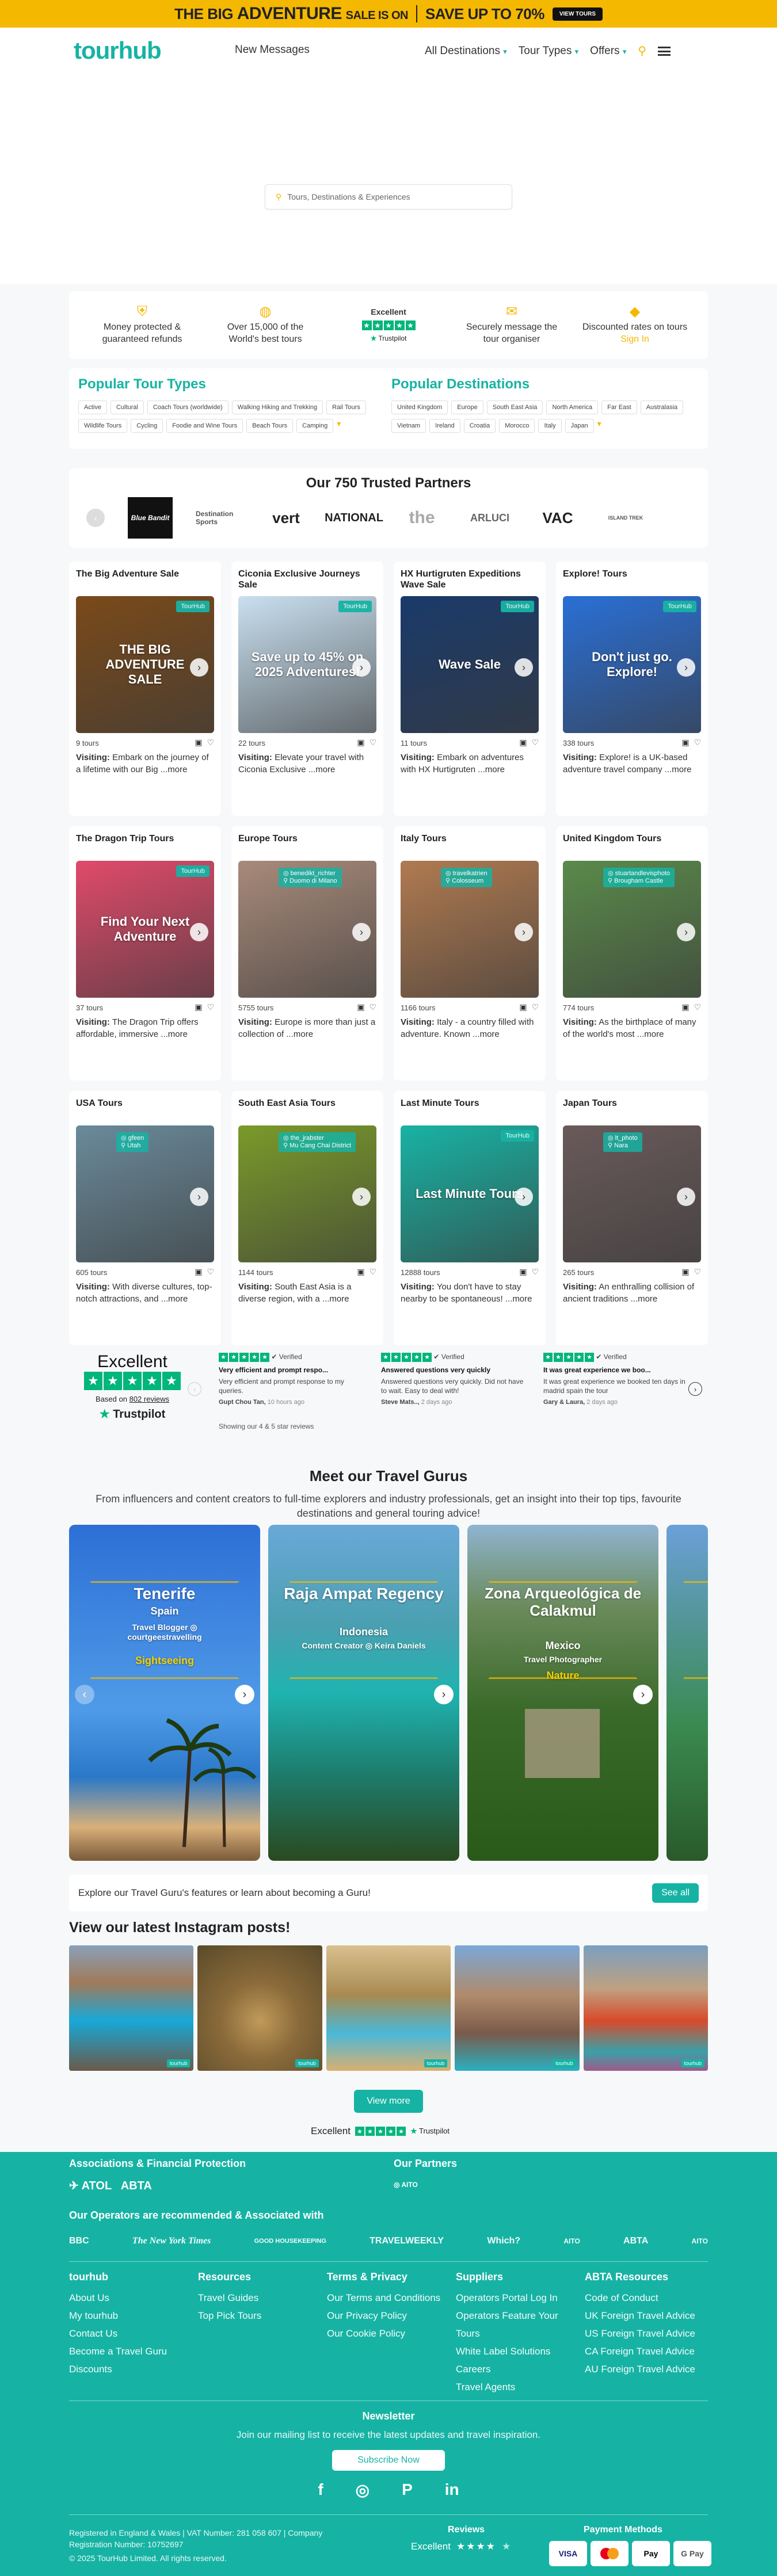 This screenshot has height=2576, width=777. What do you see at coordinates (642, 2333) in the screenshot?
I see `footer-link: US Foreign Travel Advice` at bounding box center [642, 2333].